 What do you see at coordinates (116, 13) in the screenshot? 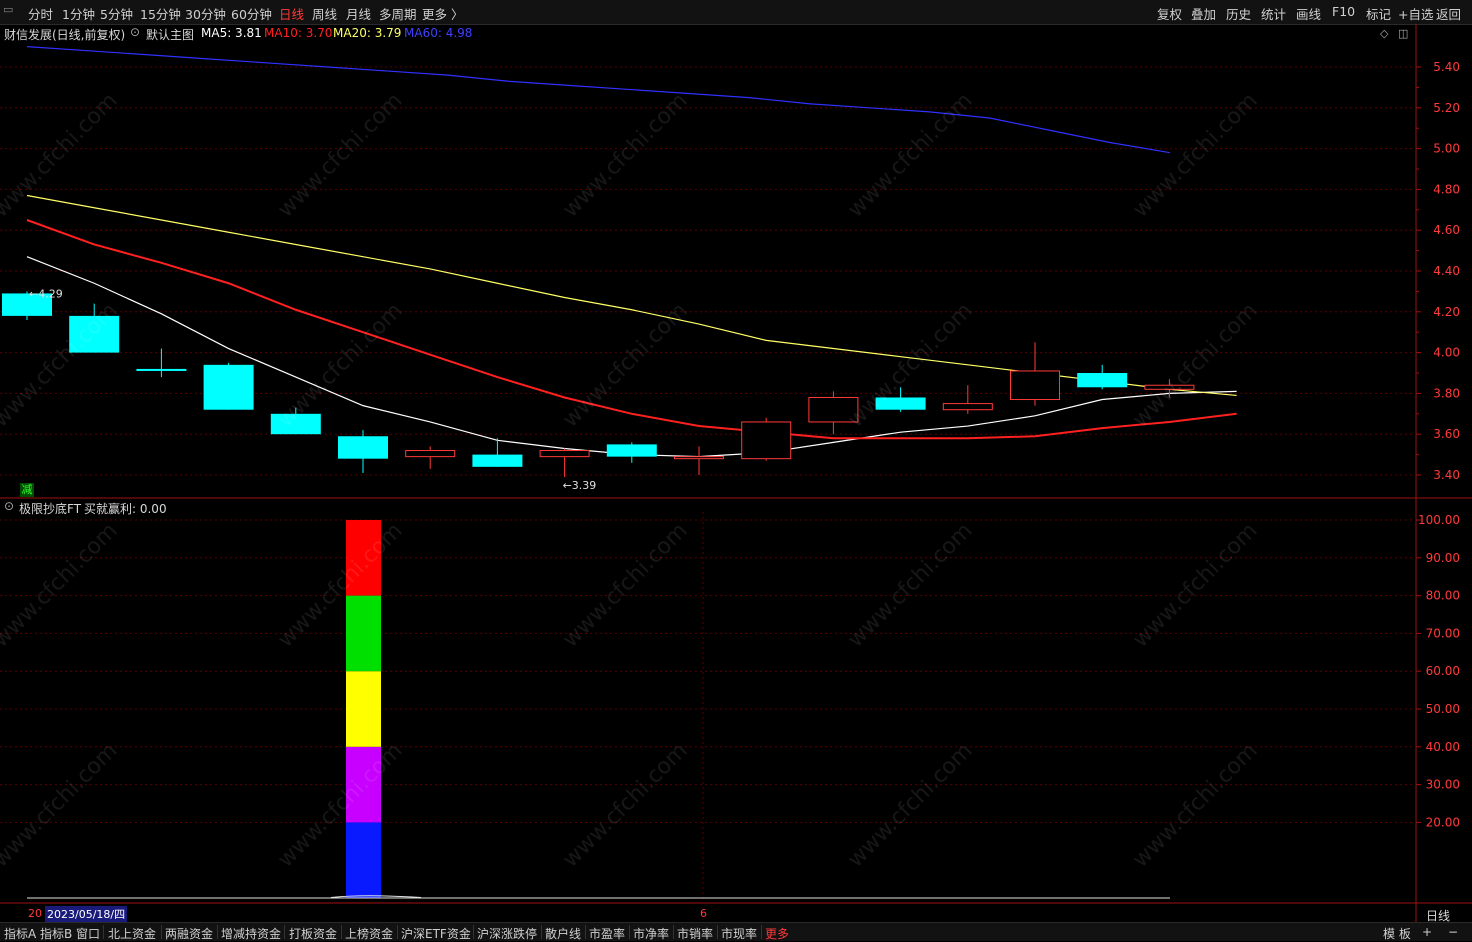
I see `period-tab-5min: 5分钟` at bounding box center [116, 13].